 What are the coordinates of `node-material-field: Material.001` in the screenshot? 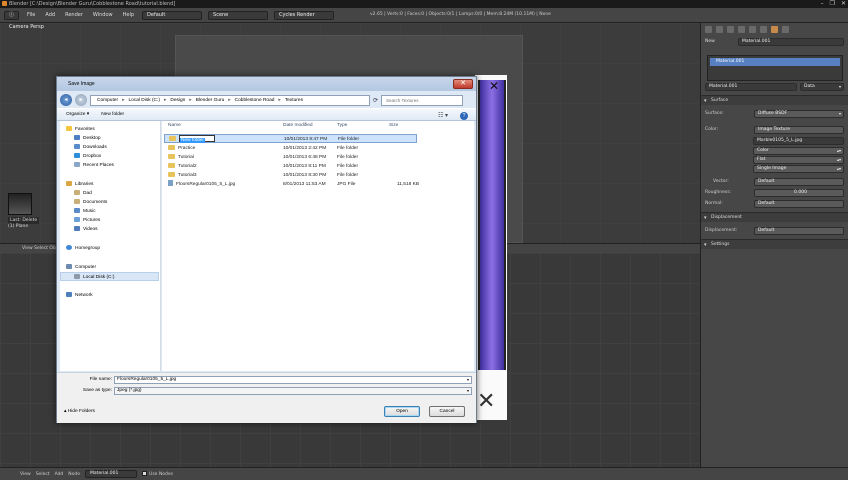 It's located at (111, 474).